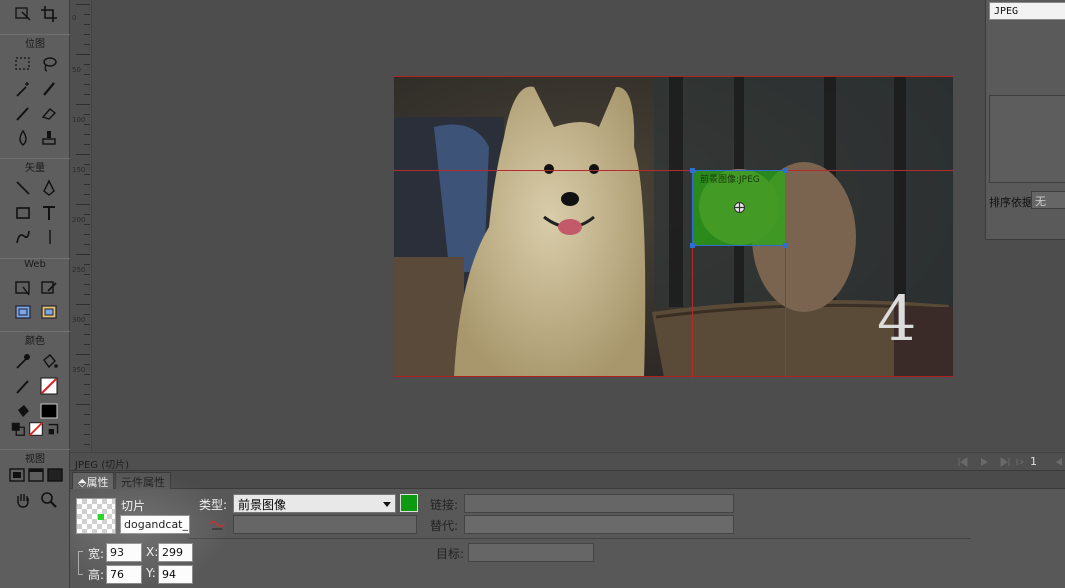  I want to click on default-colors-icon, so click(18, 429).